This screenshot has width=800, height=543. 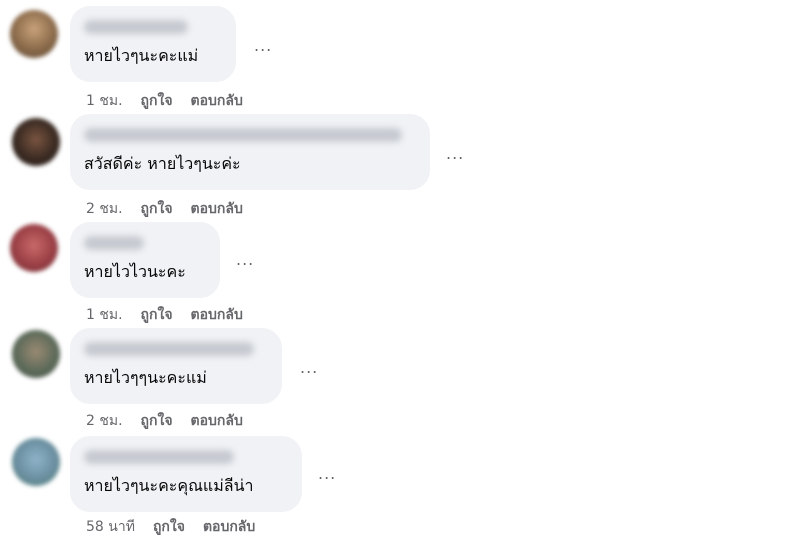 What do you see at coordinates (250, 152) in the screenshot?
I see `comment-bubble: สวัสดีค่ะ หายไวๆนะค่ะ` at bounding box center [250, 152].